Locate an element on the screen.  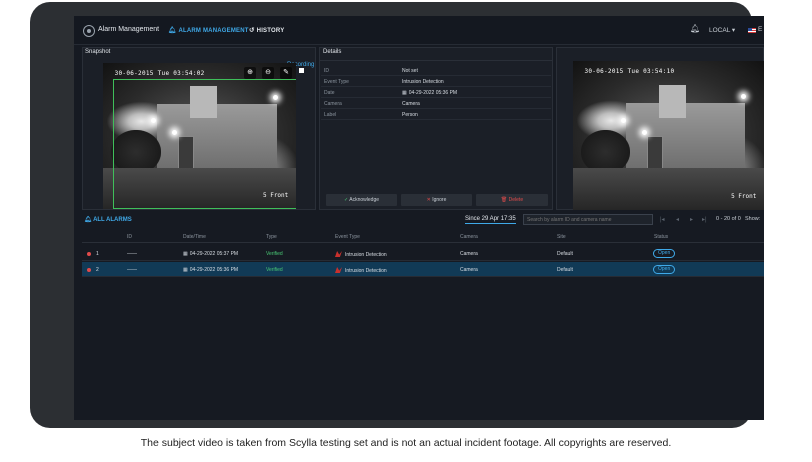
details-divider is located at coordinates (436, 60).